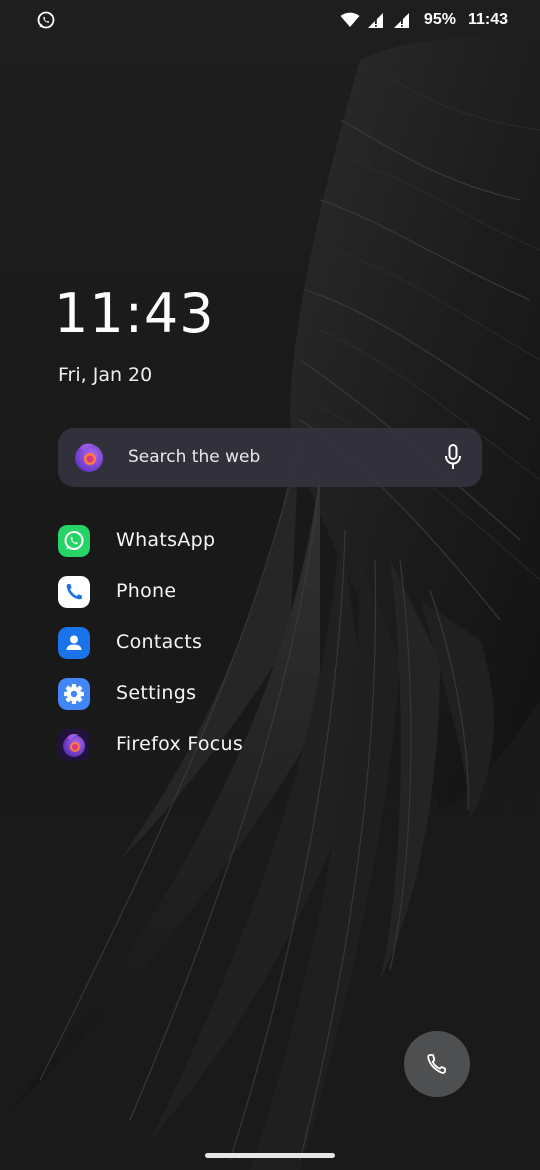 This screenshot has height=1170, width=540. I want to click on battery-percentage: 95%, so click(439, 19).